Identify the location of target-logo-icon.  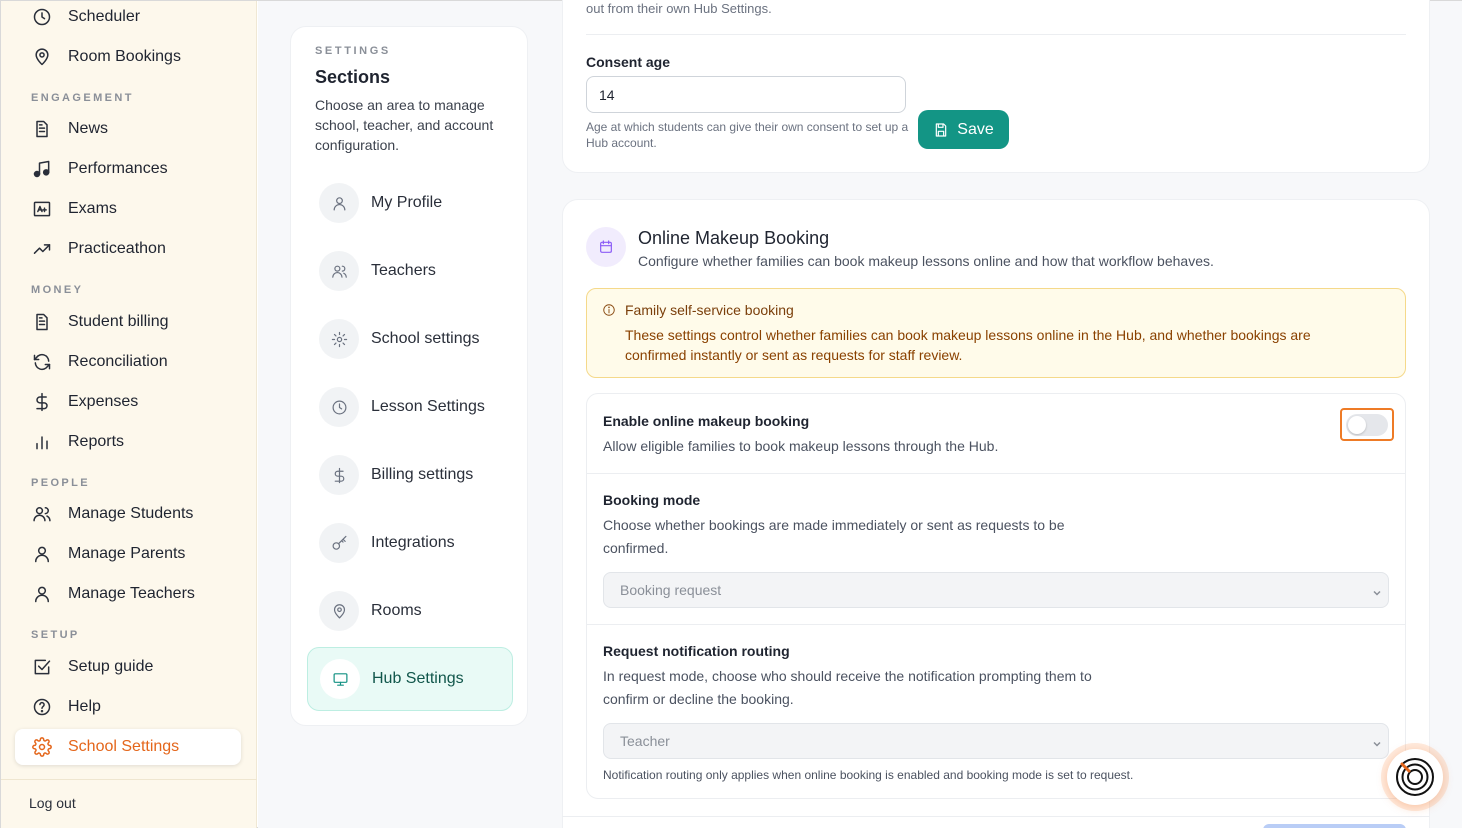
(1415, 777).